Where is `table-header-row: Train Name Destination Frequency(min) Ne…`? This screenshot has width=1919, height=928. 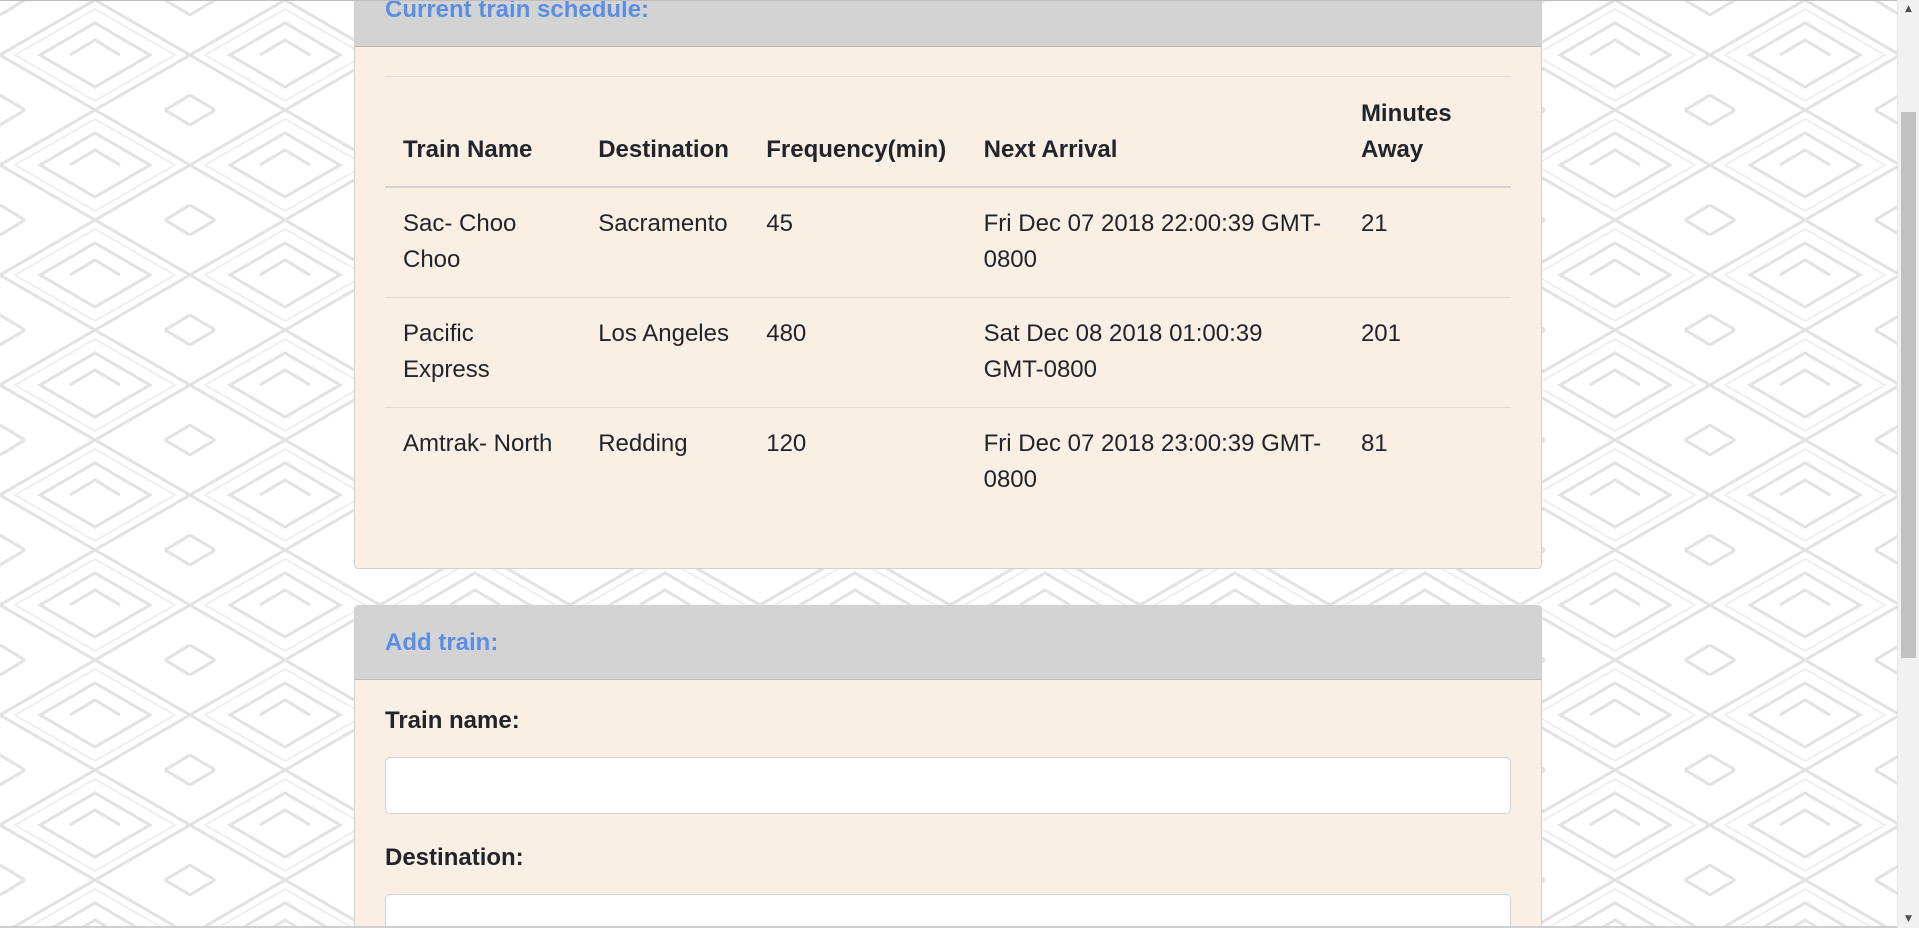
table-header-row: Train Name Destination Frequency(min) Ne… is located at coordinates (948, 131).